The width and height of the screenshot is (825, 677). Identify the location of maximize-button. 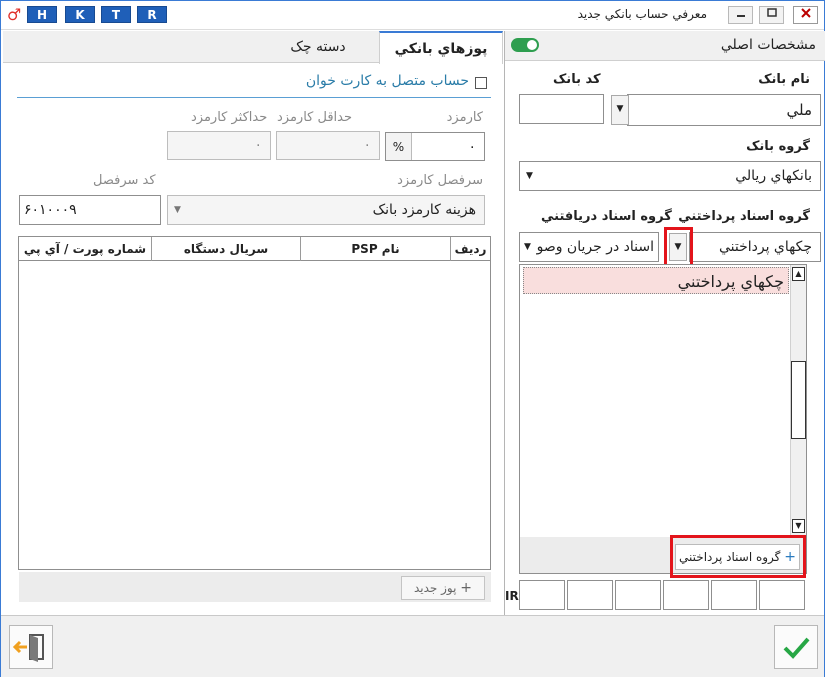
(771, 15).